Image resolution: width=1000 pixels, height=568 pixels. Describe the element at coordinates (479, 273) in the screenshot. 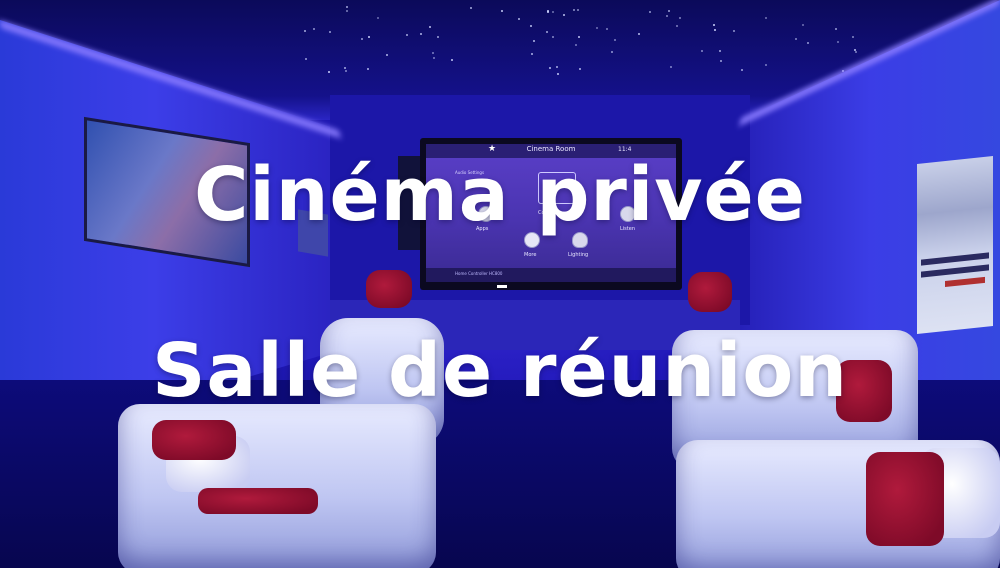

I see `screen-footer-text: Home Controller HC800` at that location.